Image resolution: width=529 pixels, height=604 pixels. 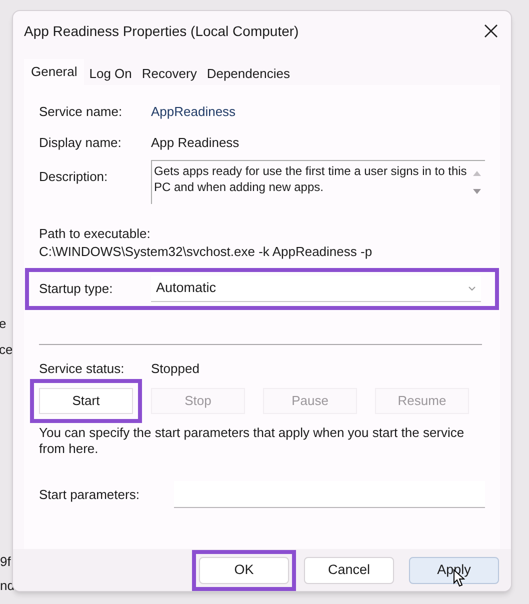 What do you see at coordinates (477, 173) in the screenshot?
I see `scroll-up-icon` at bounding box center [477, 173].